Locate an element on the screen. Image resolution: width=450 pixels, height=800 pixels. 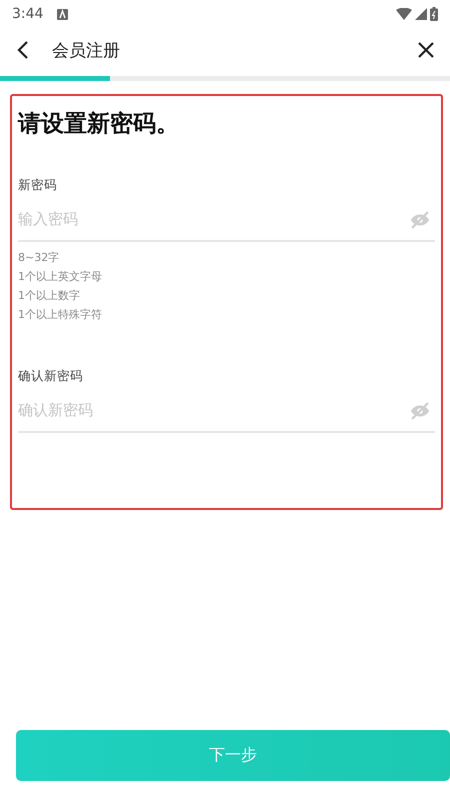
password-field: 确认新密码 is located at coordinates (226, 411).